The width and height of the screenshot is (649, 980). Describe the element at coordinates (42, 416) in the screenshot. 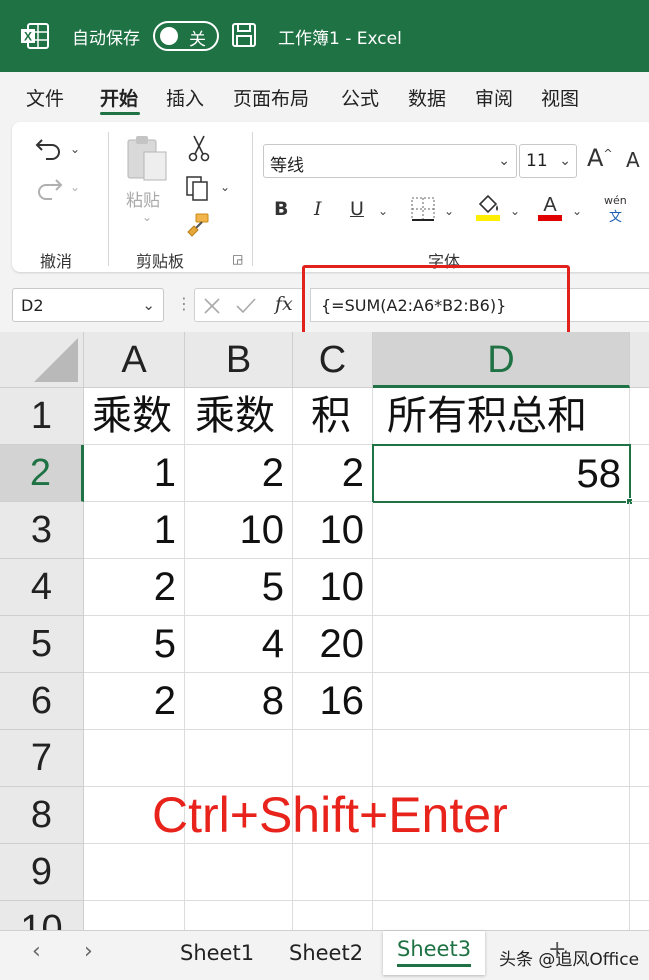

I see `row-header-1: 1` at that location.